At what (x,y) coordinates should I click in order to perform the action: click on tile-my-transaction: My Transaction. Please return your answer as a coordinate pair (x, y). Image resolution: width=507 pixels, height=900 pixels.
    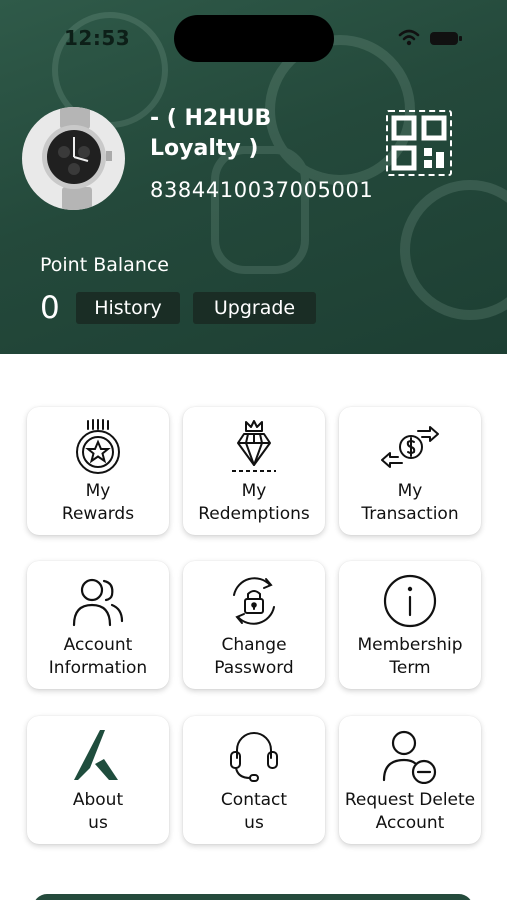
    Looking at the image, I should click on (410, 471).